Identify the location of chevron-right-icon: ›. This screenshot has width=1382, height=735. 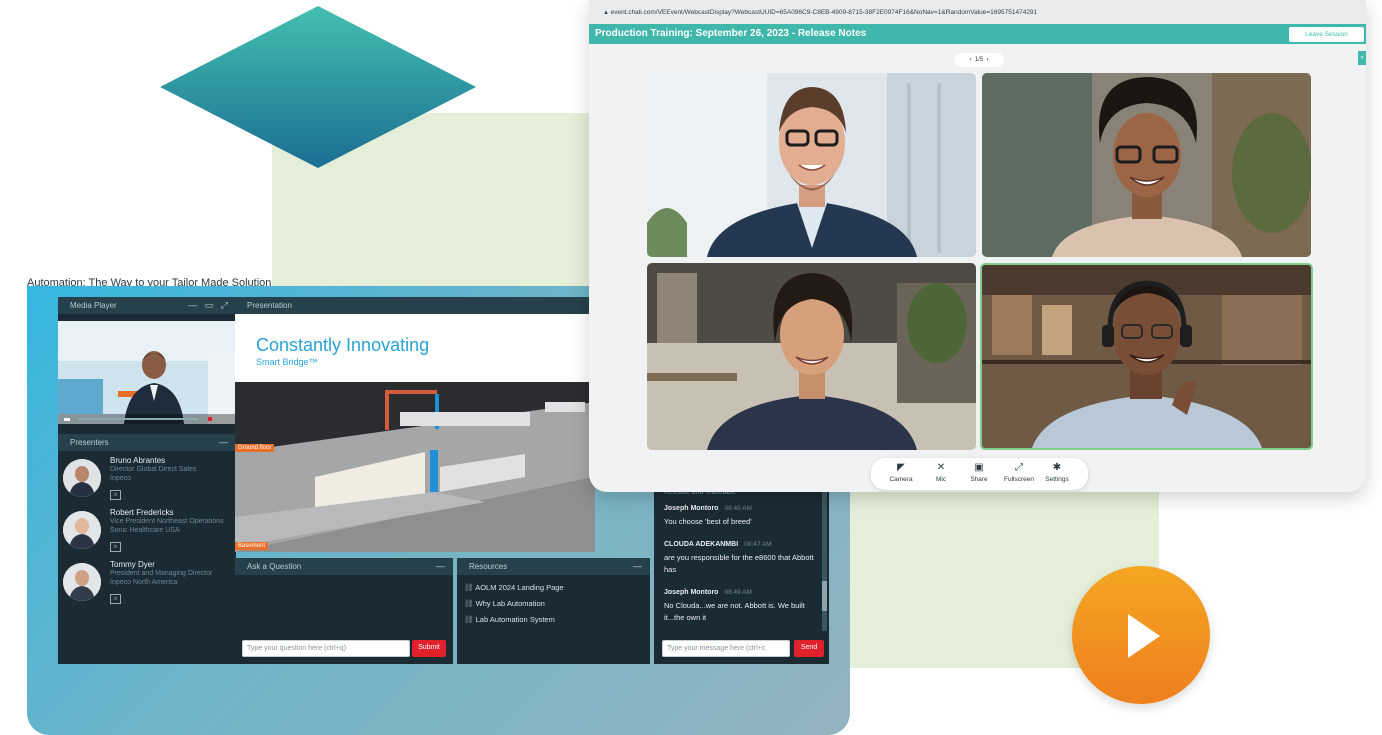
(988, 60).